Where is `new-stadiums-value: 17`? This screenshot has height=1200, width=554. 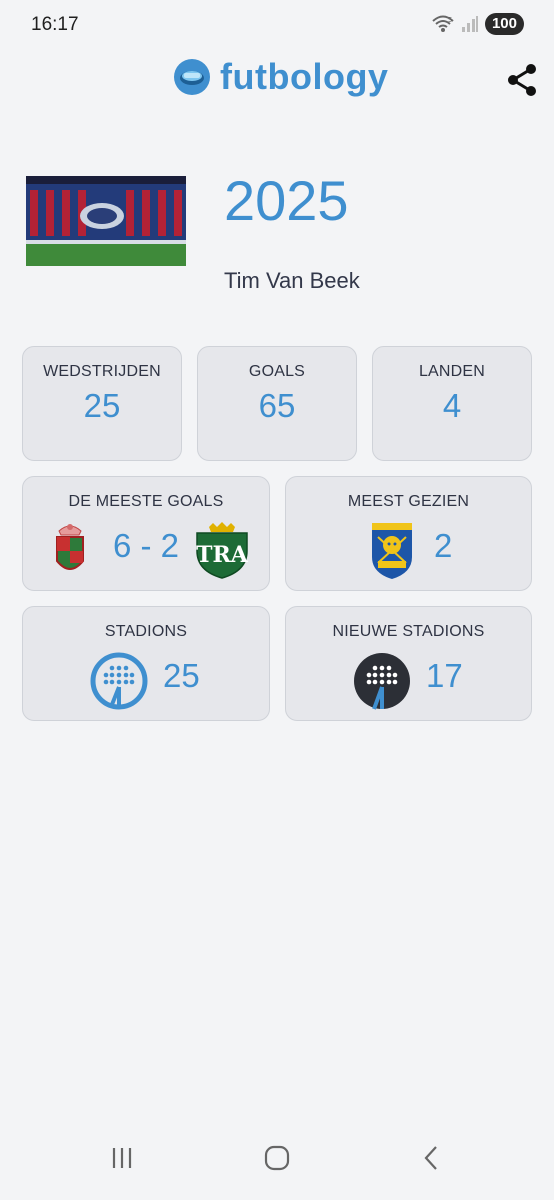 new-stadiums-value: 17 is located at coordinates (444, 675).